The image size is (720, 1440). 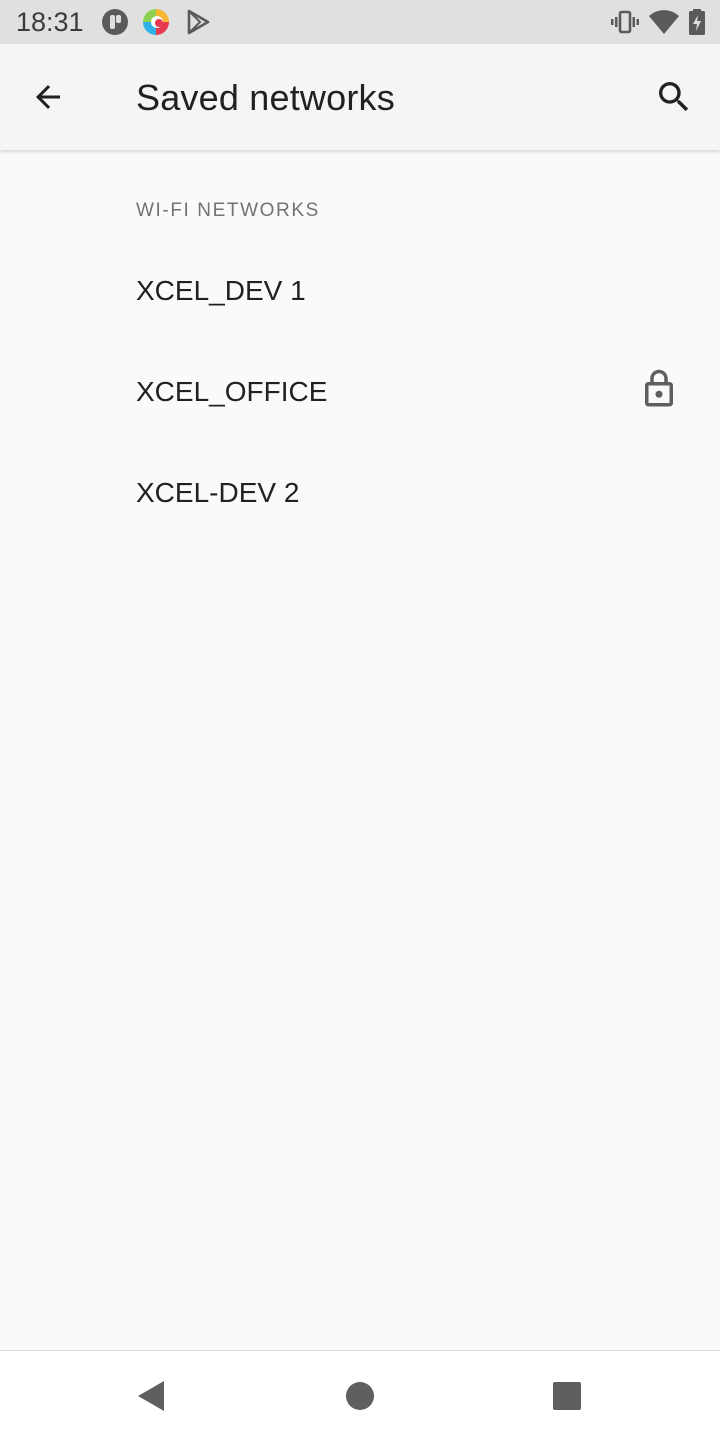 I want to click on nav-recents-icon, so click(x=567, y=1396).